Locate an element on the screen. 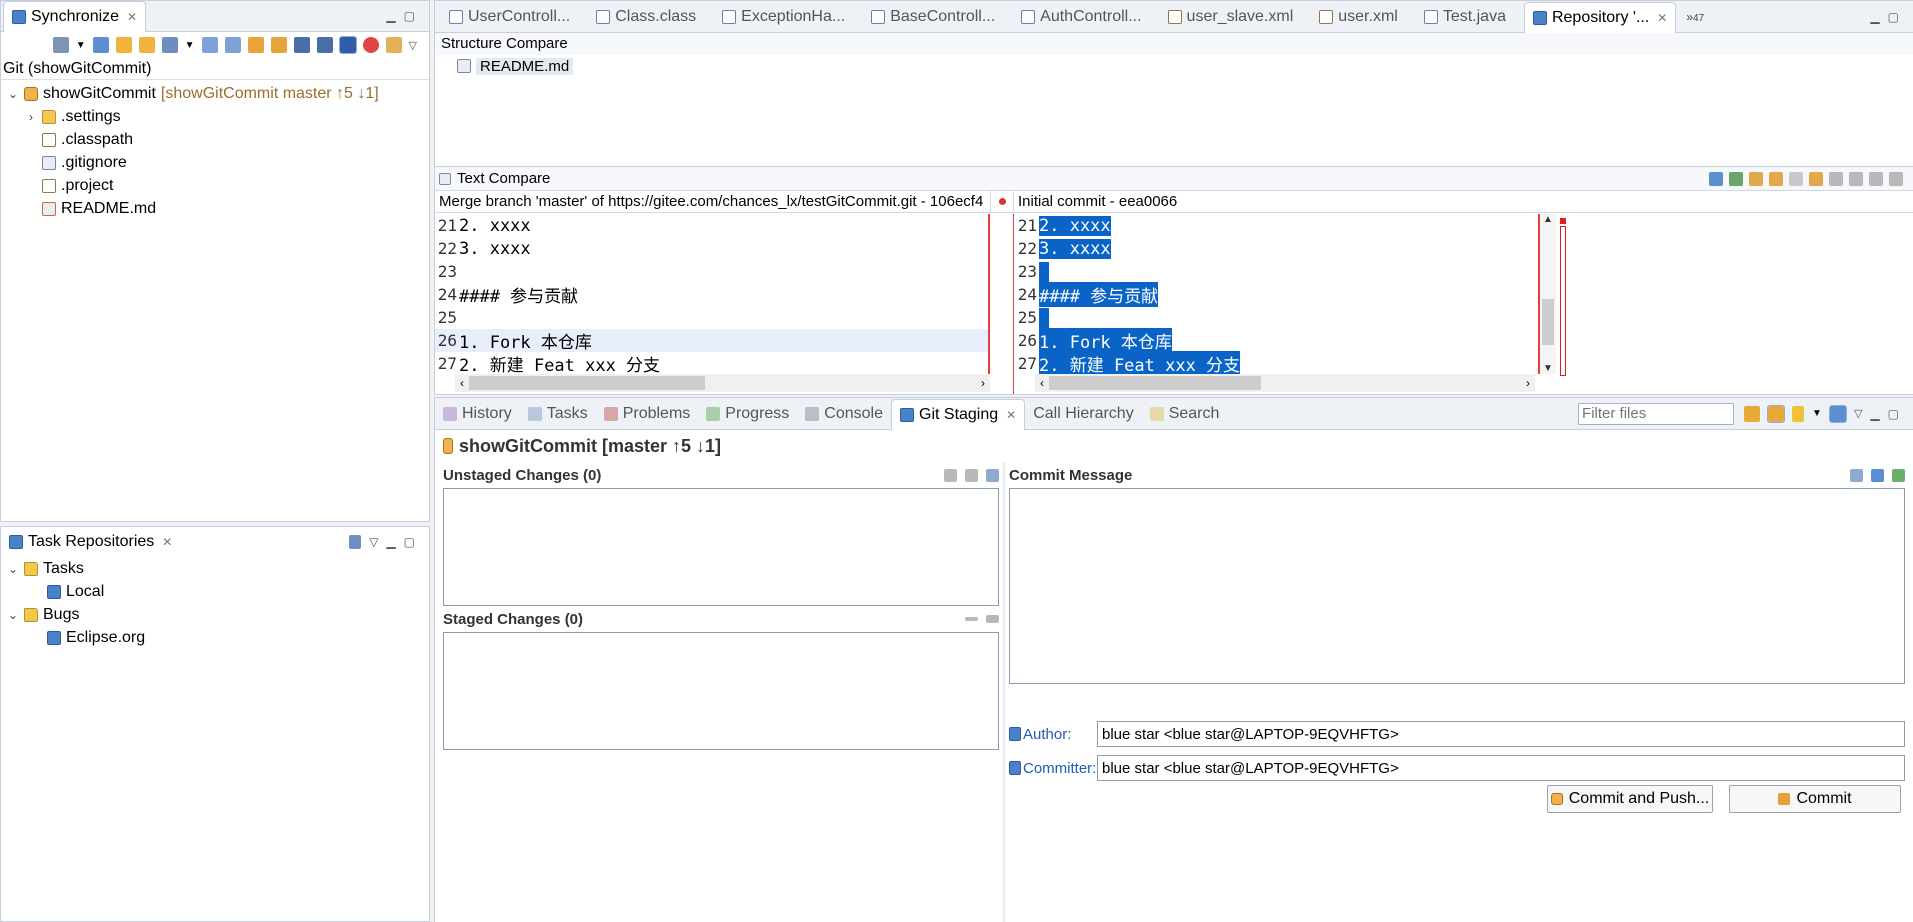  next-change-icon is located at coordinates (1876, 178).